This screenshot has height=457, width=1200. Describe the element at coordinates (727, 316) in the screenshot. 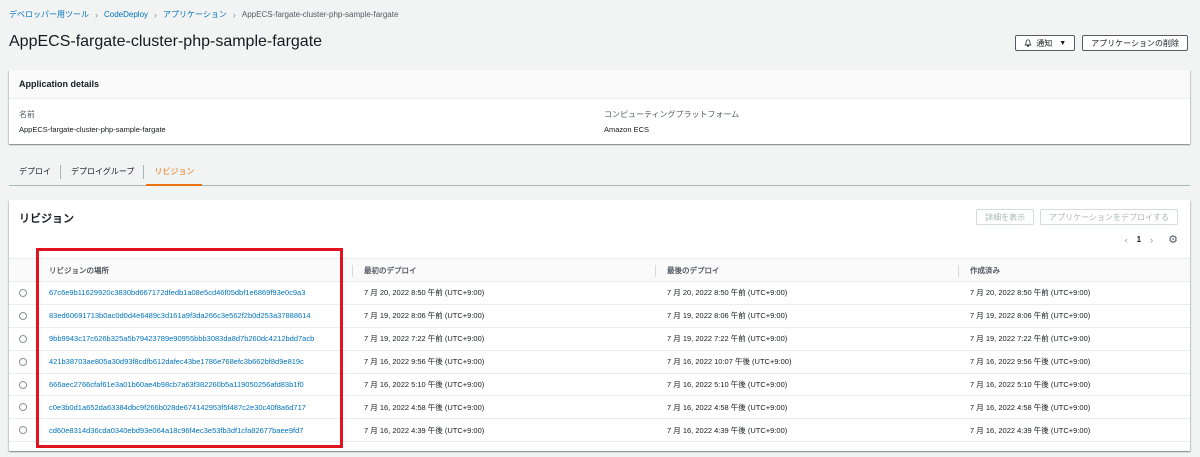

I see `last-deploy-cell: 7 月 19, 2022 8:06 午前 (UTC+9:00)` at that location.